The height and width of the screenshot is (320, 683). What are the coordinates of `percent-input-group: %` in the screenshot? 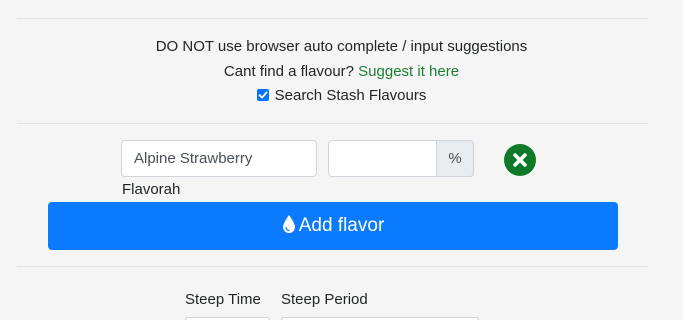 It's located at (401, 158).